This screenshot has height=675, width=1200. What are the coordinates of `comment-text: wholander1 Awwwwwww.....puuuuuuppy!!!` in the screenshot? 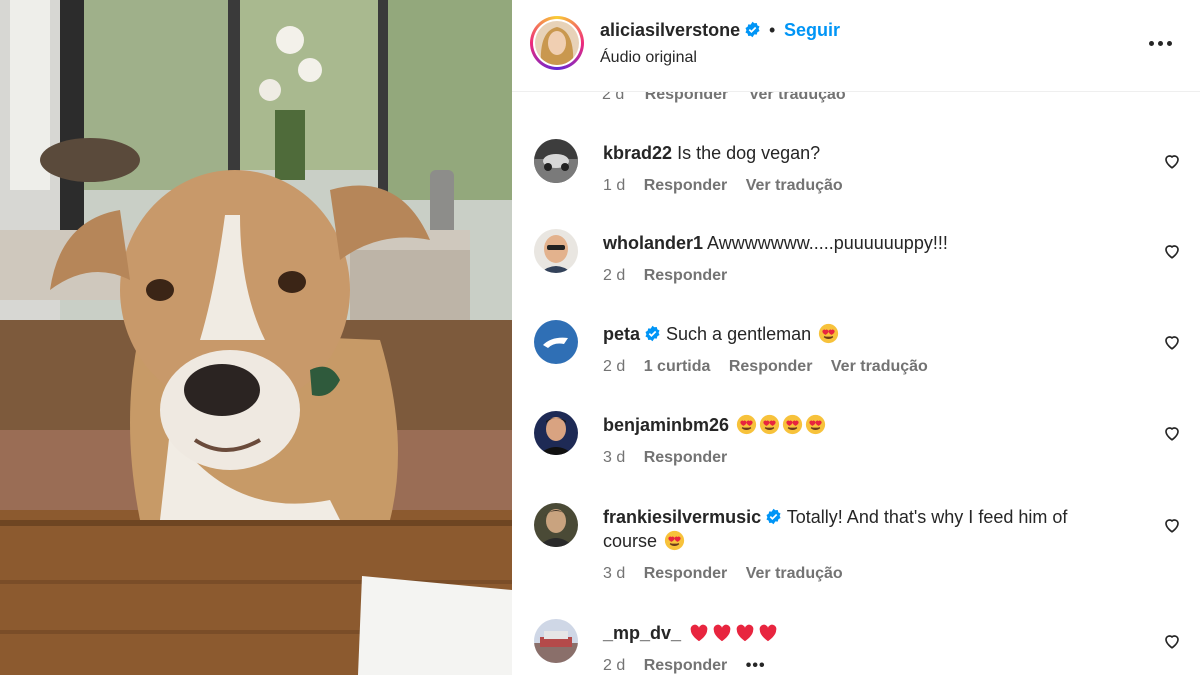 It's located at (863, 243).